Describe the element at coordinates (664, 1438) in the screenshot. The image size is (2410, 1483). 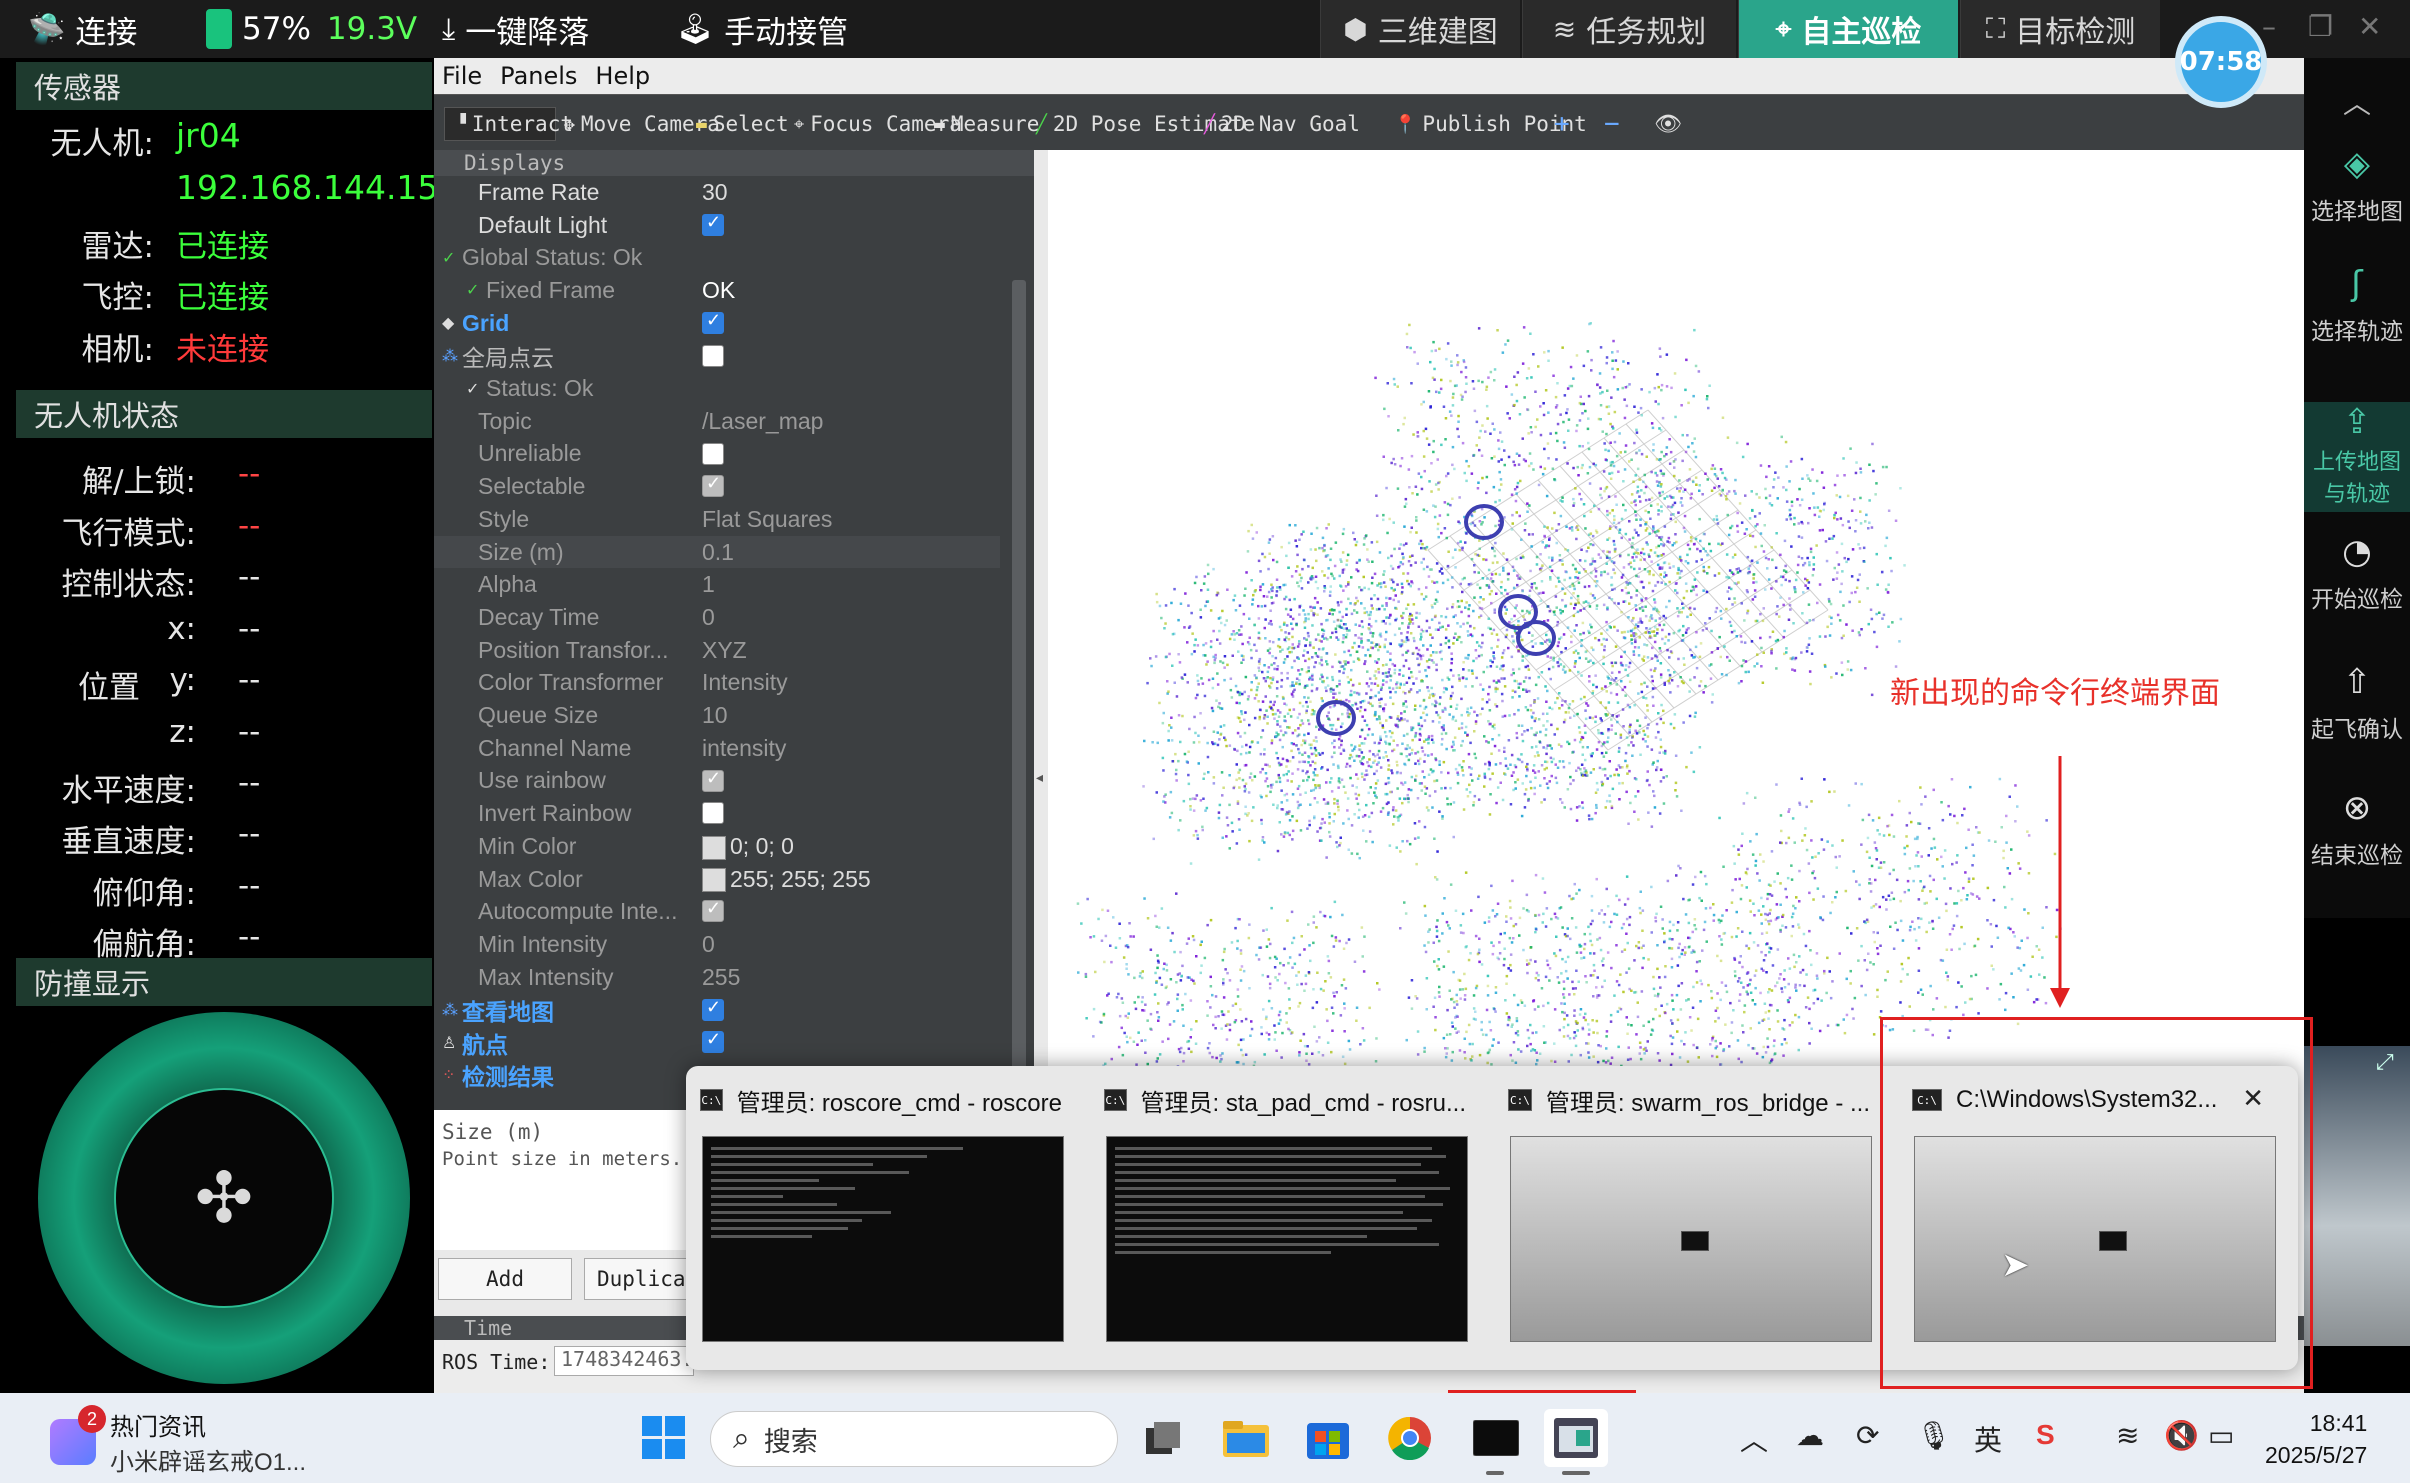
I see `start-button` at that location.